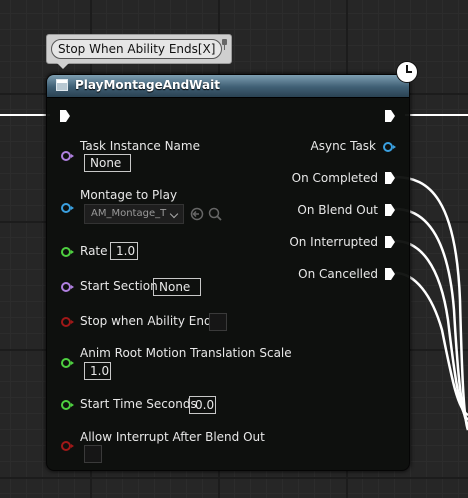 This screenshot has width=468, height=498. Describe the element at coordinates (97, 371) in the screenshot. I see `anim-root-motion-translation-scale-field: 1.0` at that location.